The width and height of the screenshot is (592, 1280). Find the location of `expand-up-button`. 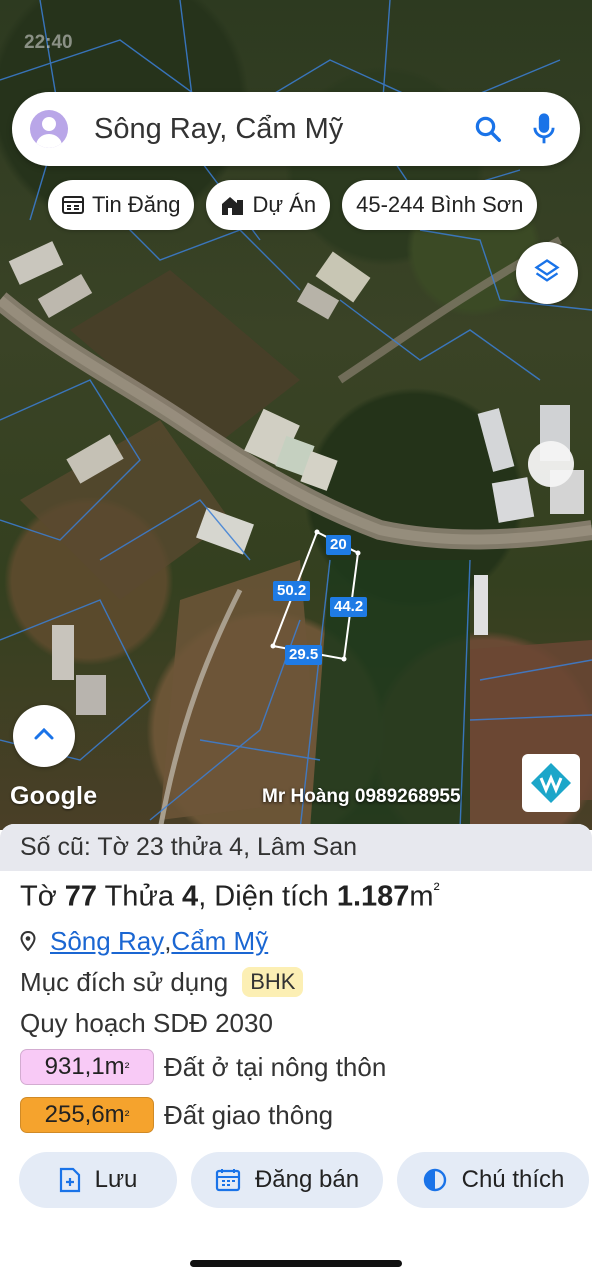

expand-up-button is located at coordinates (44, 736).